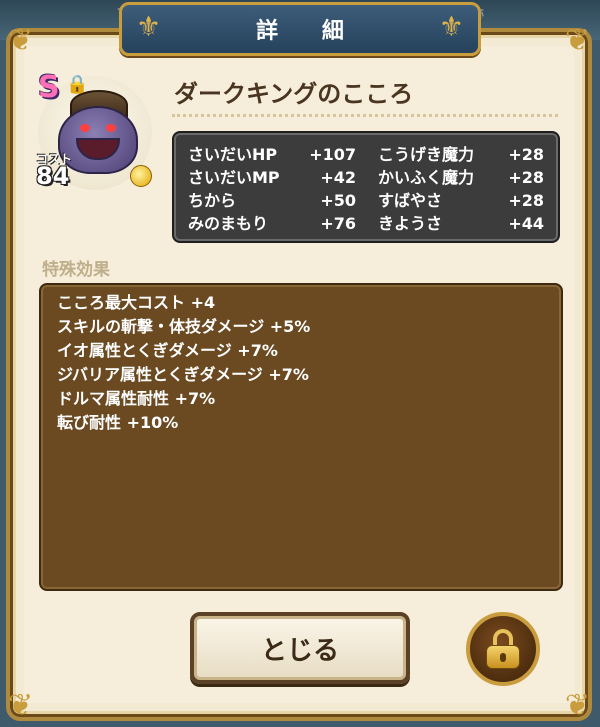  Describe the element at coordinates (294, 94) in the screenshot. I see `heart-name: ダークキングのこころ` at that location.